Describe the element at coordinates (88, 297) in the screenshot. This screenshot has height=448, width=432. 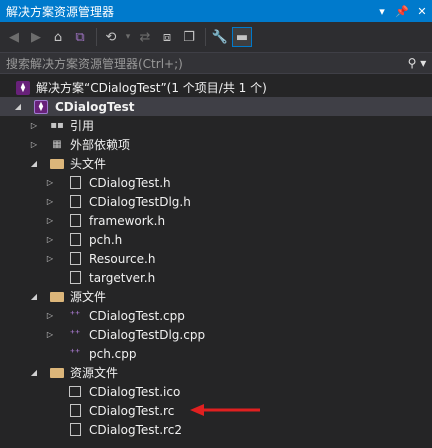
I see `sources-folder-label: 源文件` at that location.